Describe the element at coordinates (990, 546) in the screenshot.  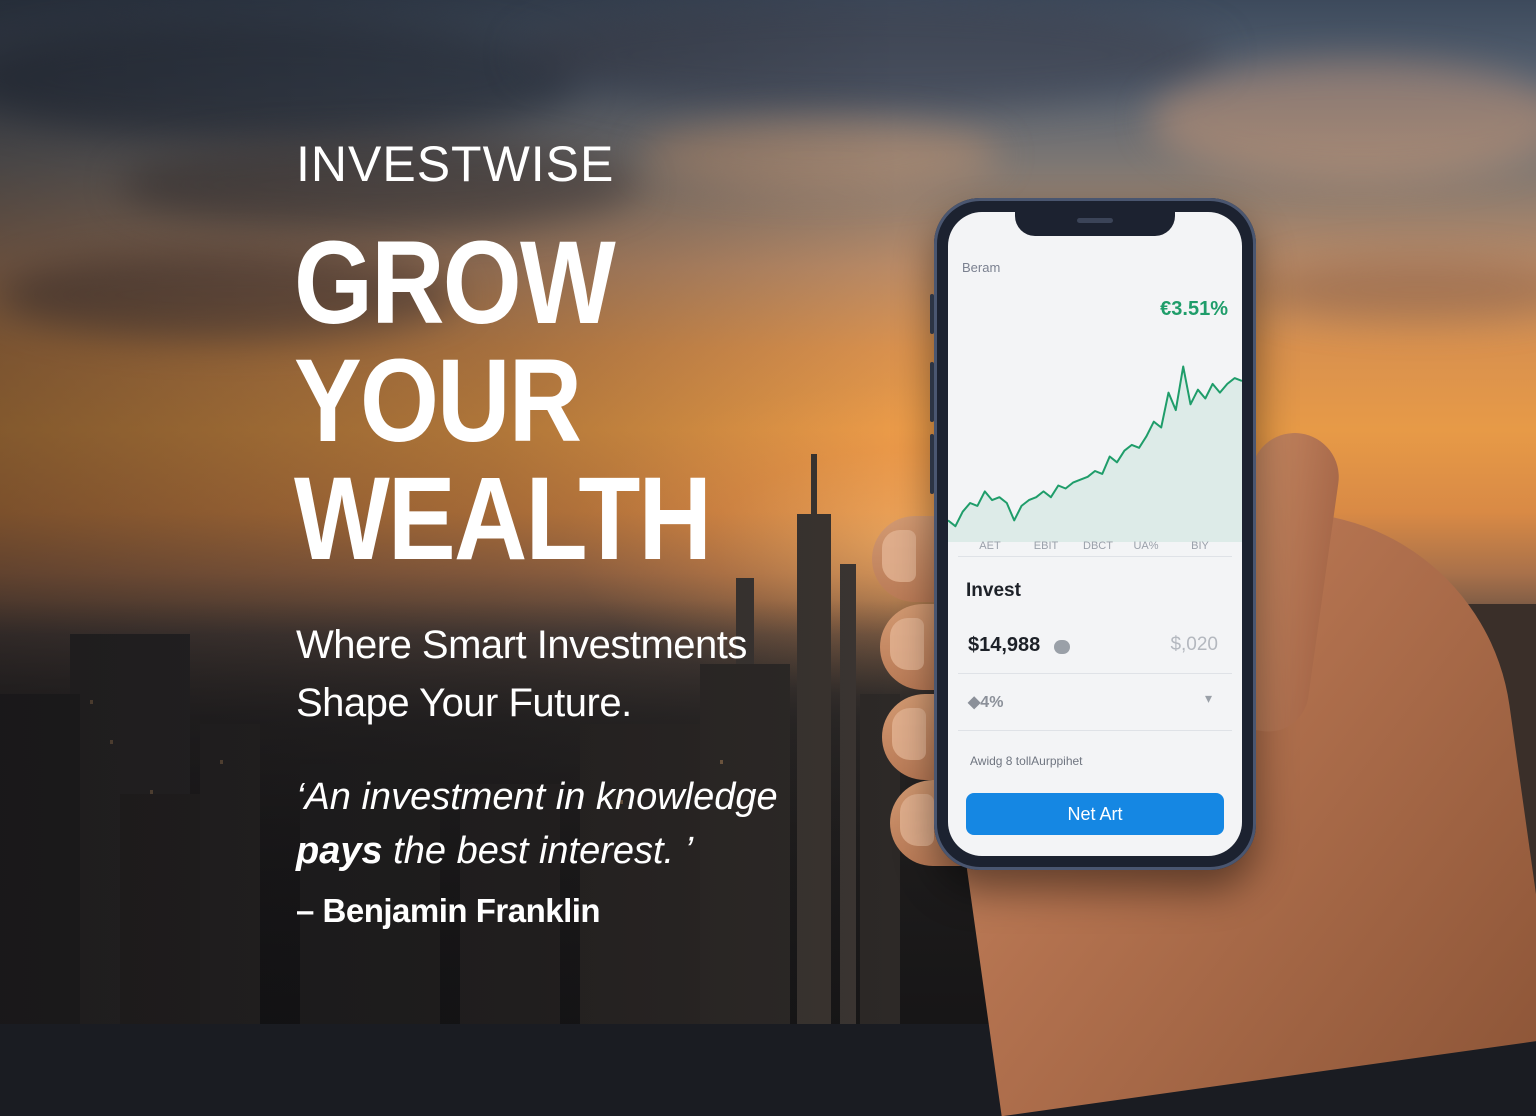
I see `x-tick-label: AET` at that location.